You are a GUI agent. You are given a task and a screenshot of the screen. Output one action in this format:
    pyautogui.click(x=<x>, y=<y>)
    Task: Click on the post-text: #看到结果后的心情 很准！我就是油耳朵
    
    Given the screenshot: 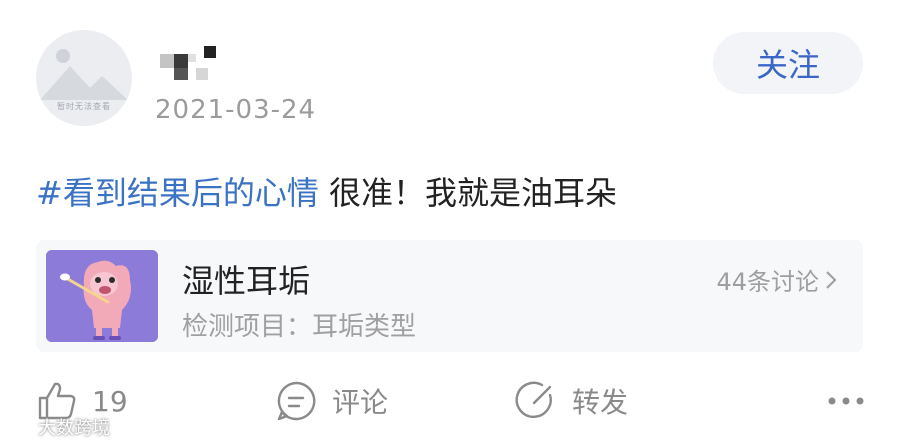 What is the action you would take?
    pyautogui.click(x=326, y=191)
    